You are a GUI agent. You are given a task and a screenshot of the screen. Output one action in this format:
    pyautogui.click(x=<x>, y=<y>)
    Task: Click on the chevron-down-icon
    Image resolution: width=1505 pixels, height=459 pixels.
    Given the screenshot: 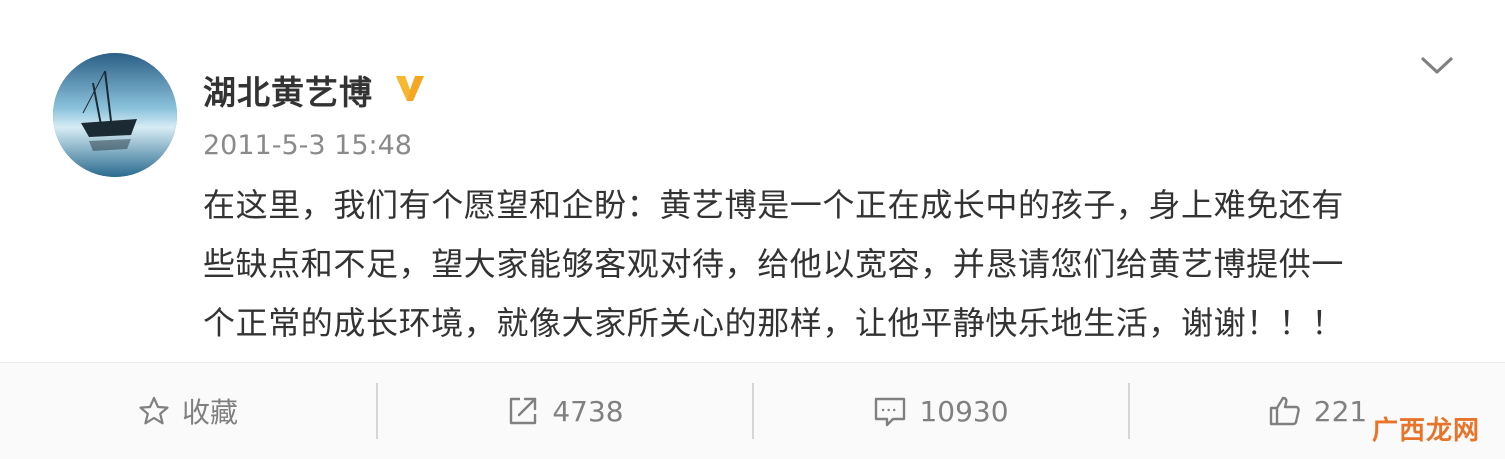 What is the action you would take?
    pyautogui.click(x=1437, y=66)
    